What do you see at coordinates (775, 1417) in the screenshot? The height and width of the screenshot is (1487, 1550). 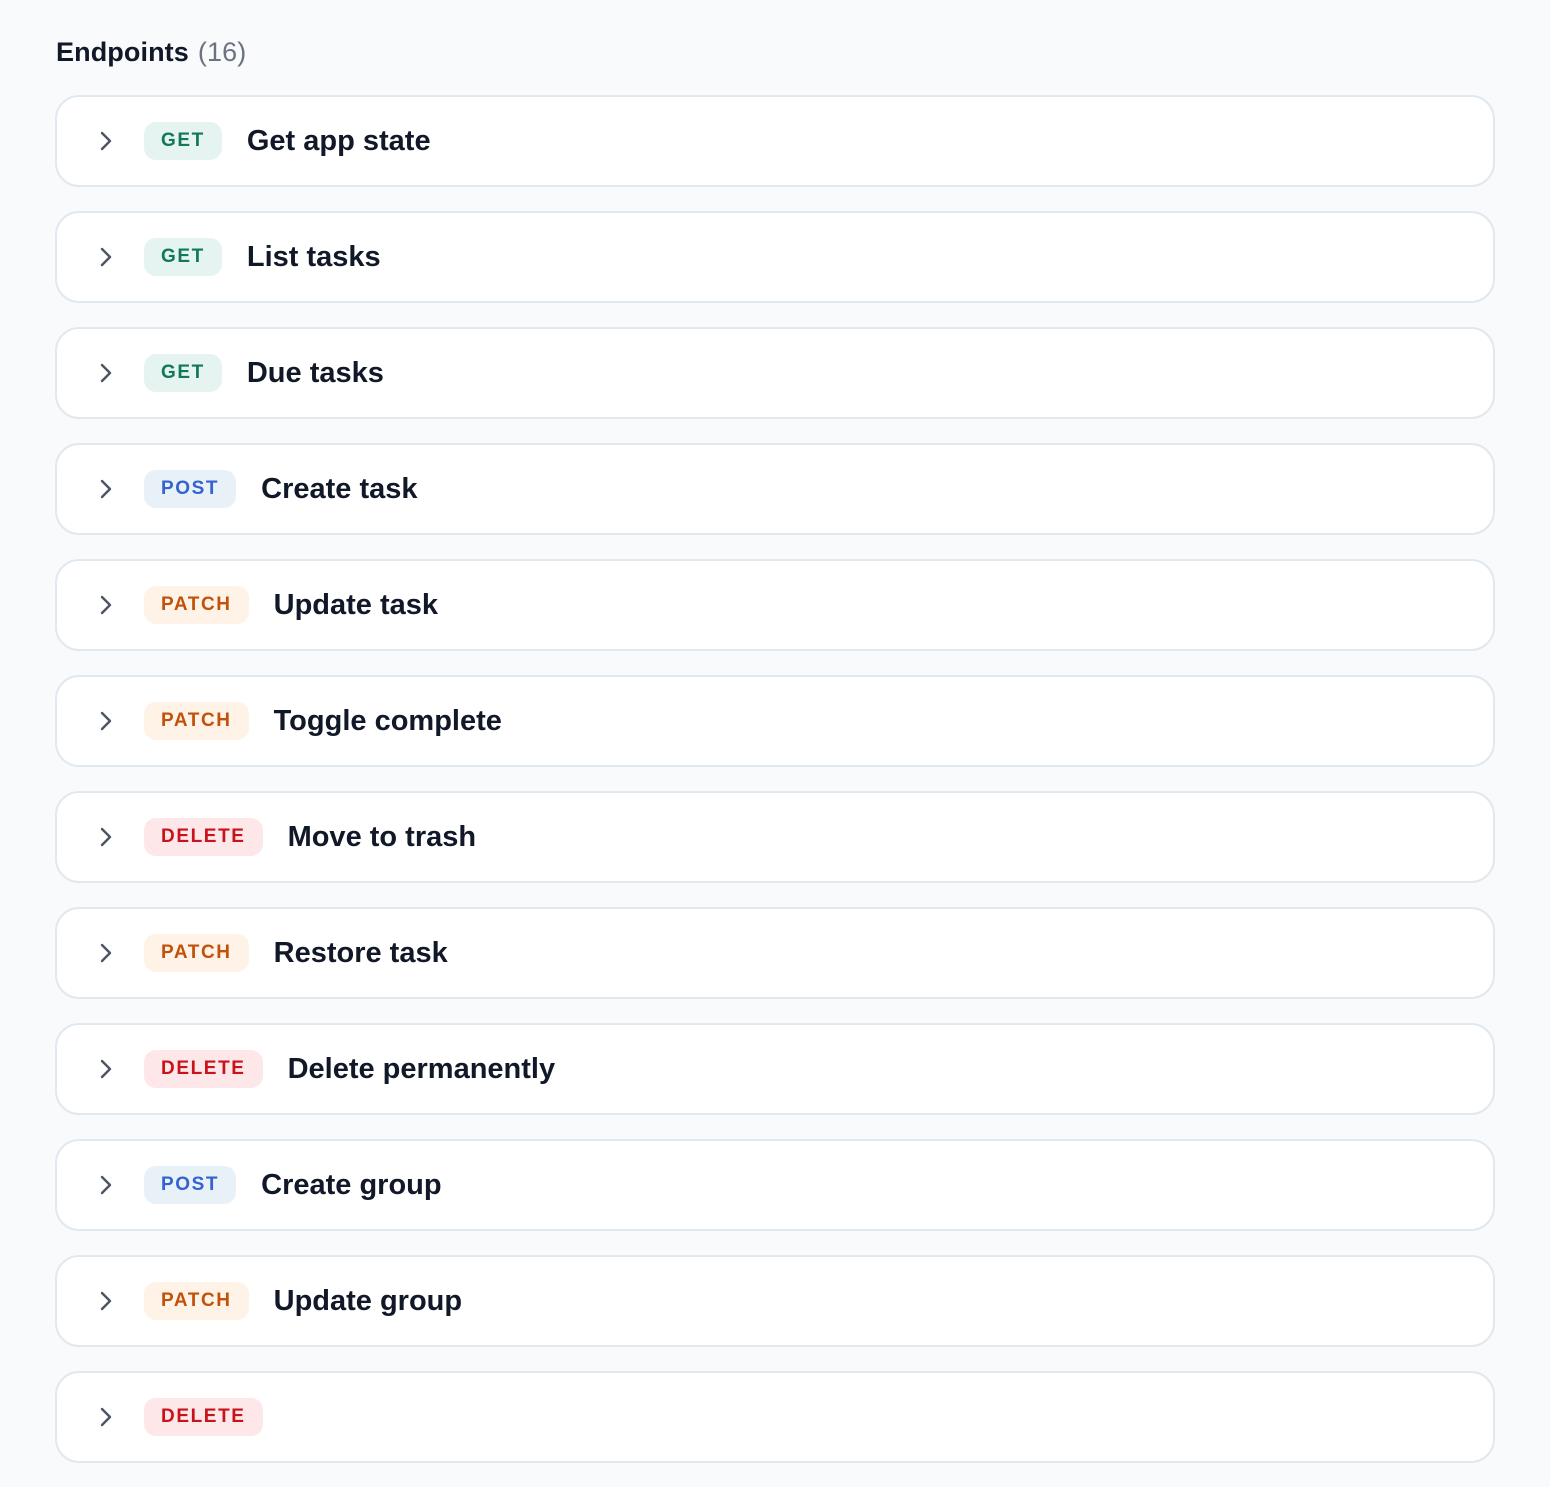 I see `endpoint-row: DELETE` at bounding box center [775, 1417].